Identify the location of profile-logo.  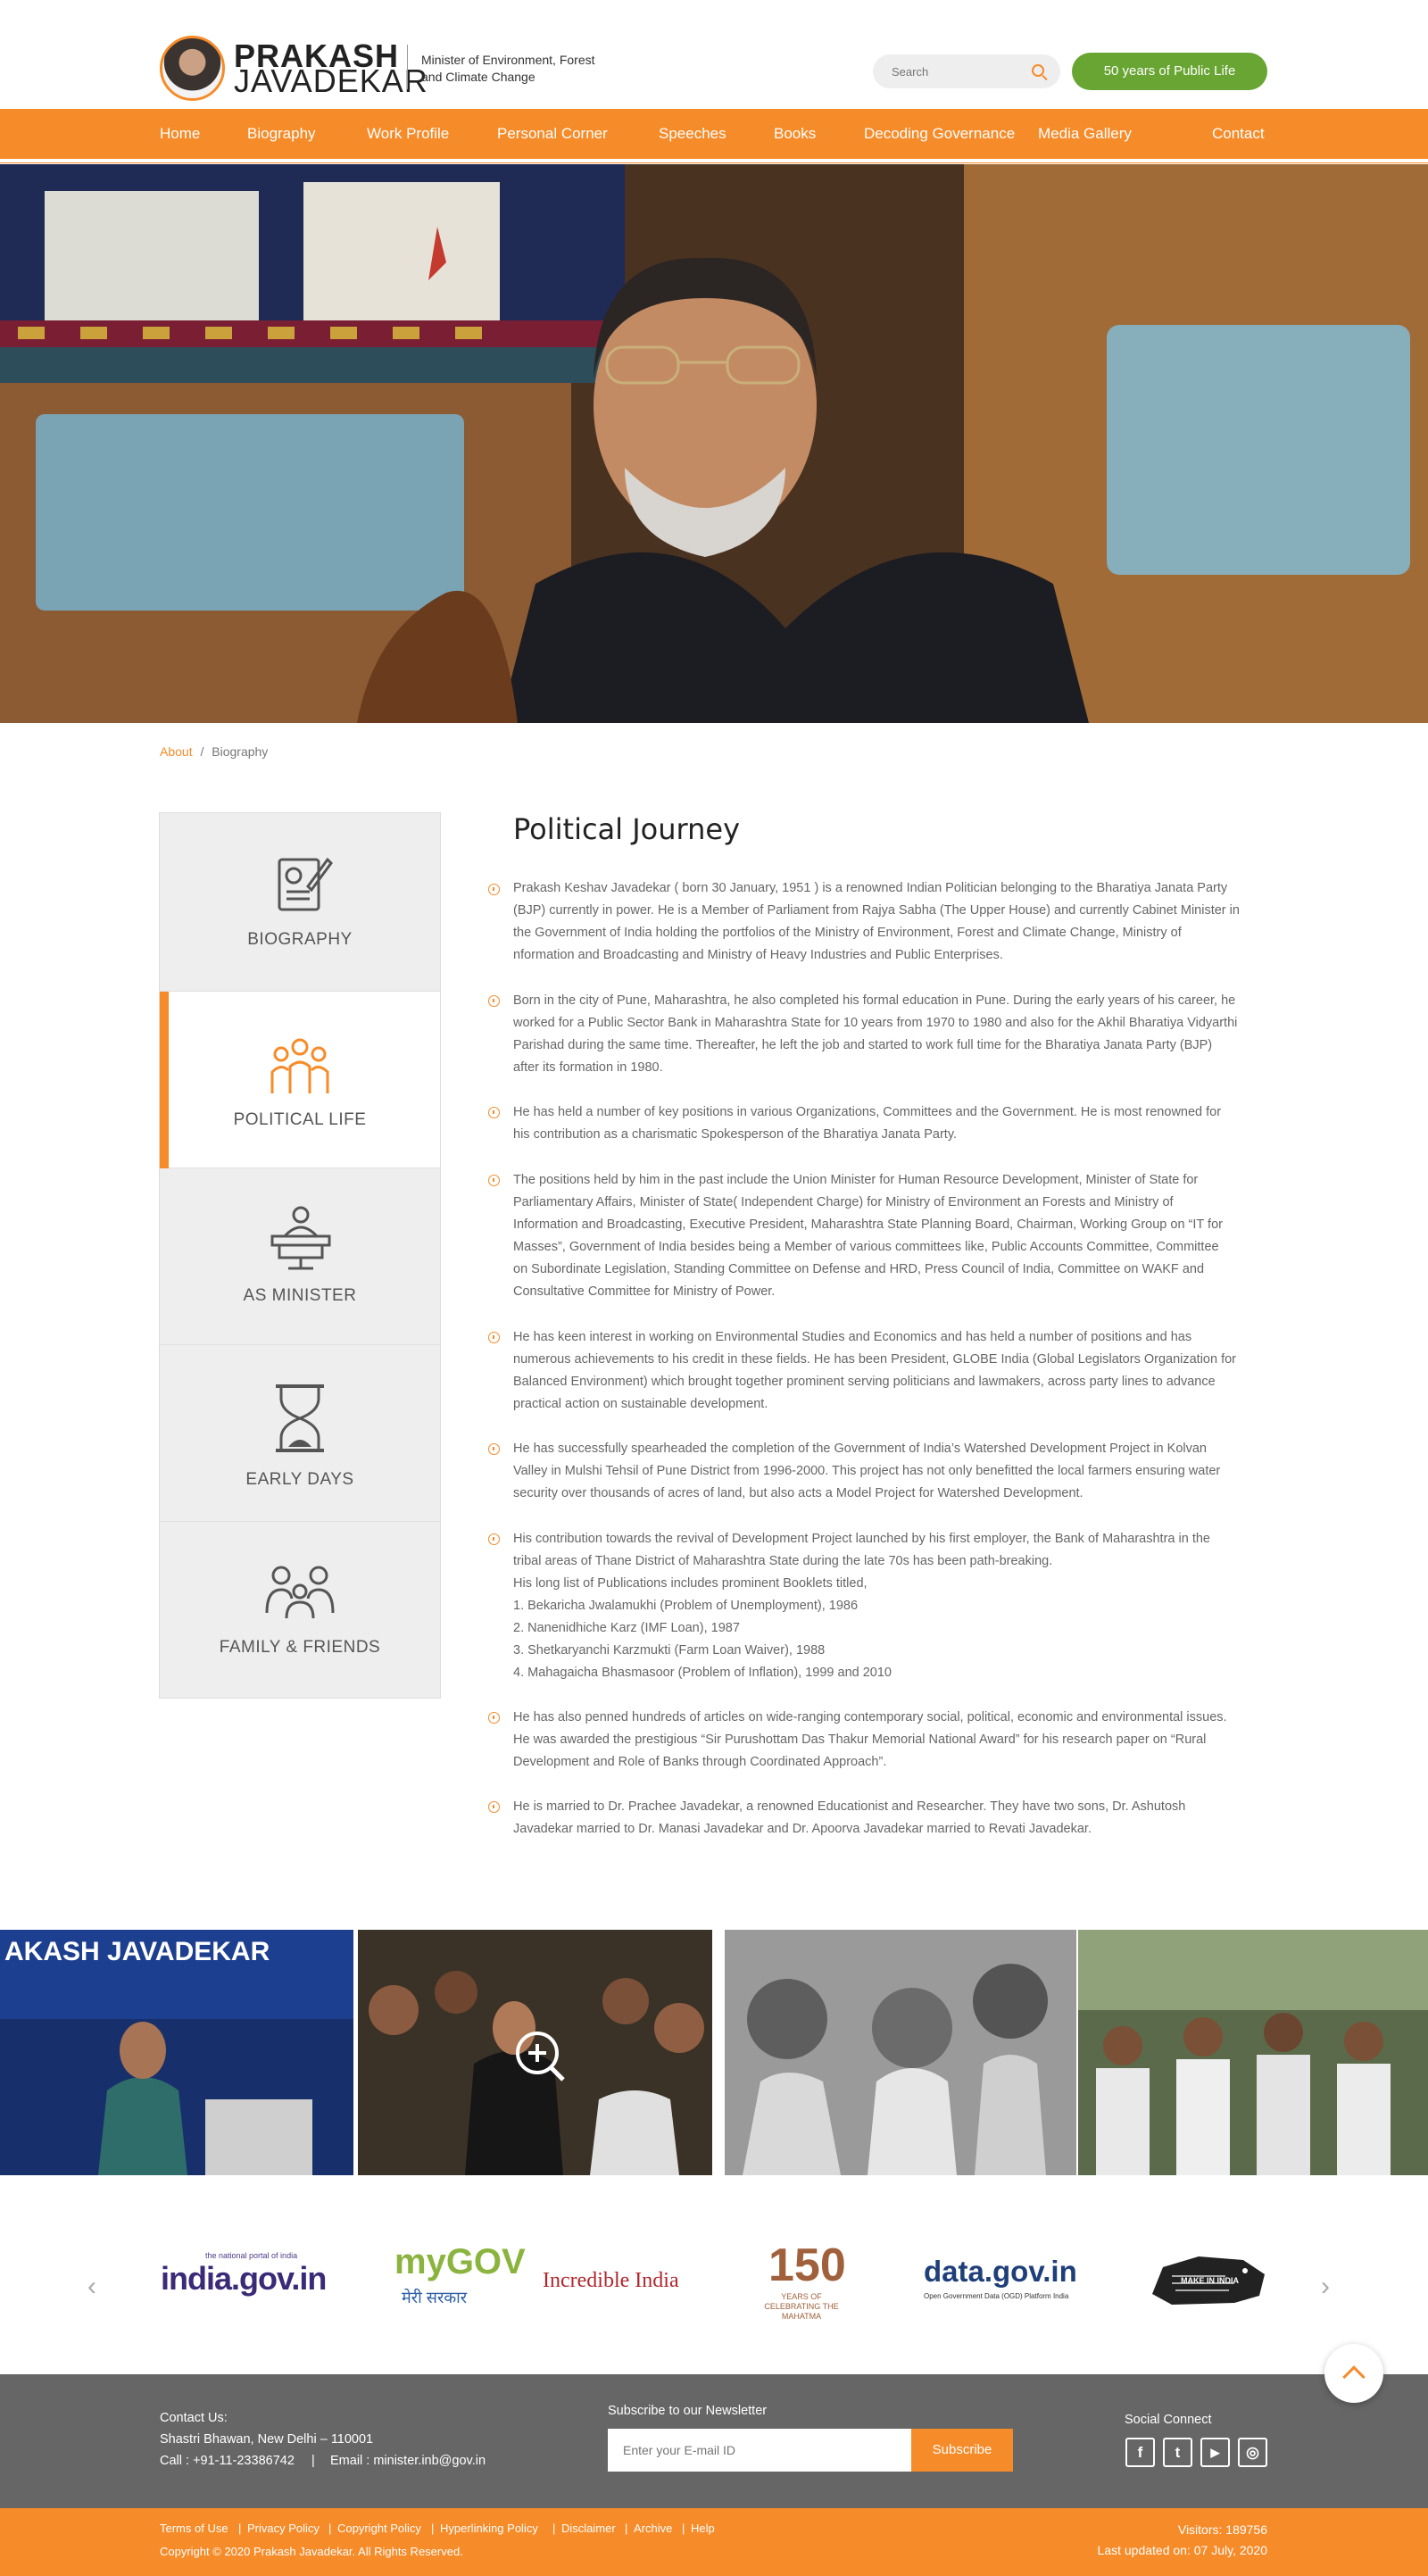
(192, 68).